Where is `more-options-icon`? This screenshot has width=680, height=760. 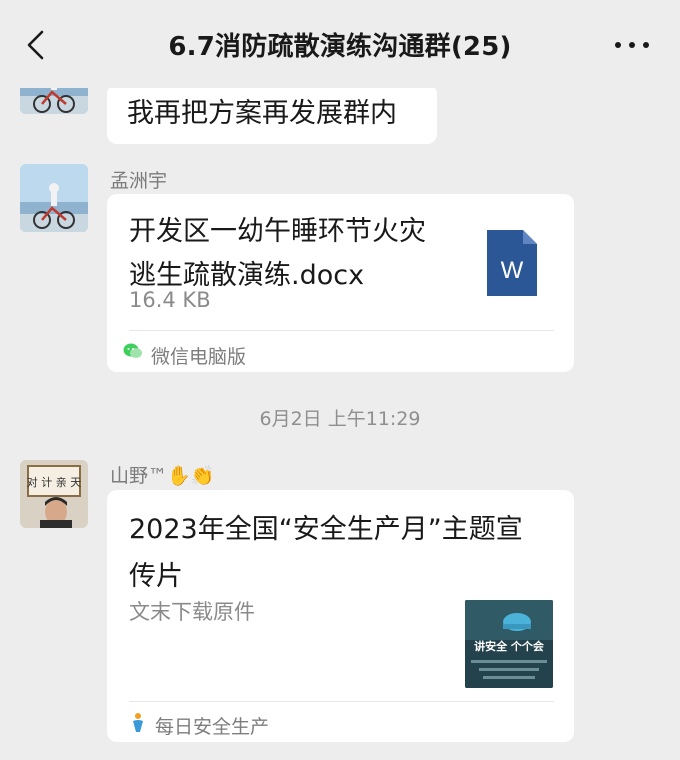 more-options-icon is located at coordinates (632, 45).